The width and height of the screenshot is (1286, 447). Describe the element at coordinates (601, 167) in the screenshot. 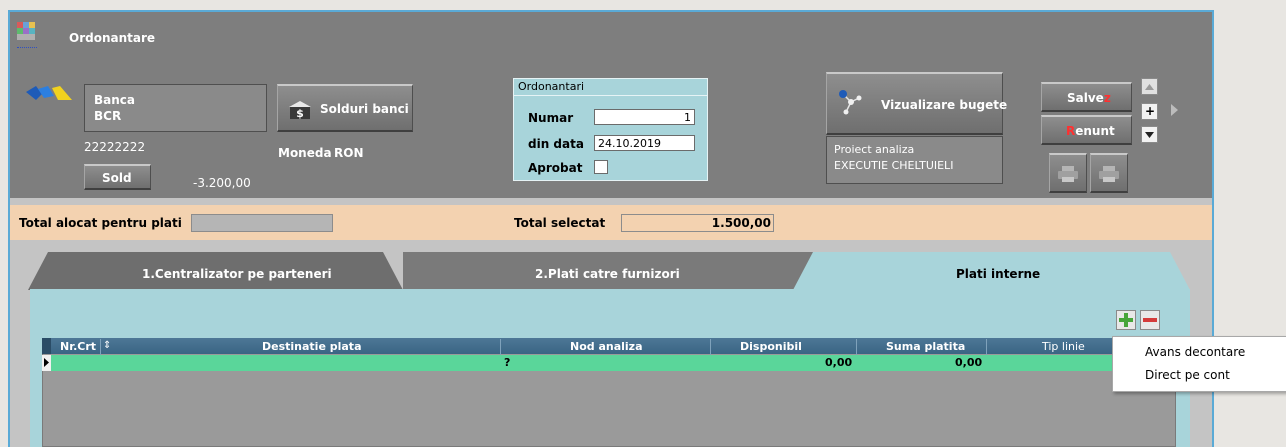

I see `aprobat-checkbox` at that location.